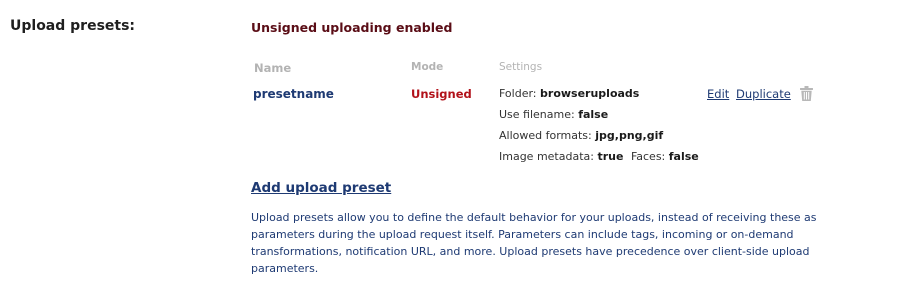 This screenshot has width=900, height=293. I want to click on setting-image-metadata: Image metadata: true Faces: false, so click(599, 156).